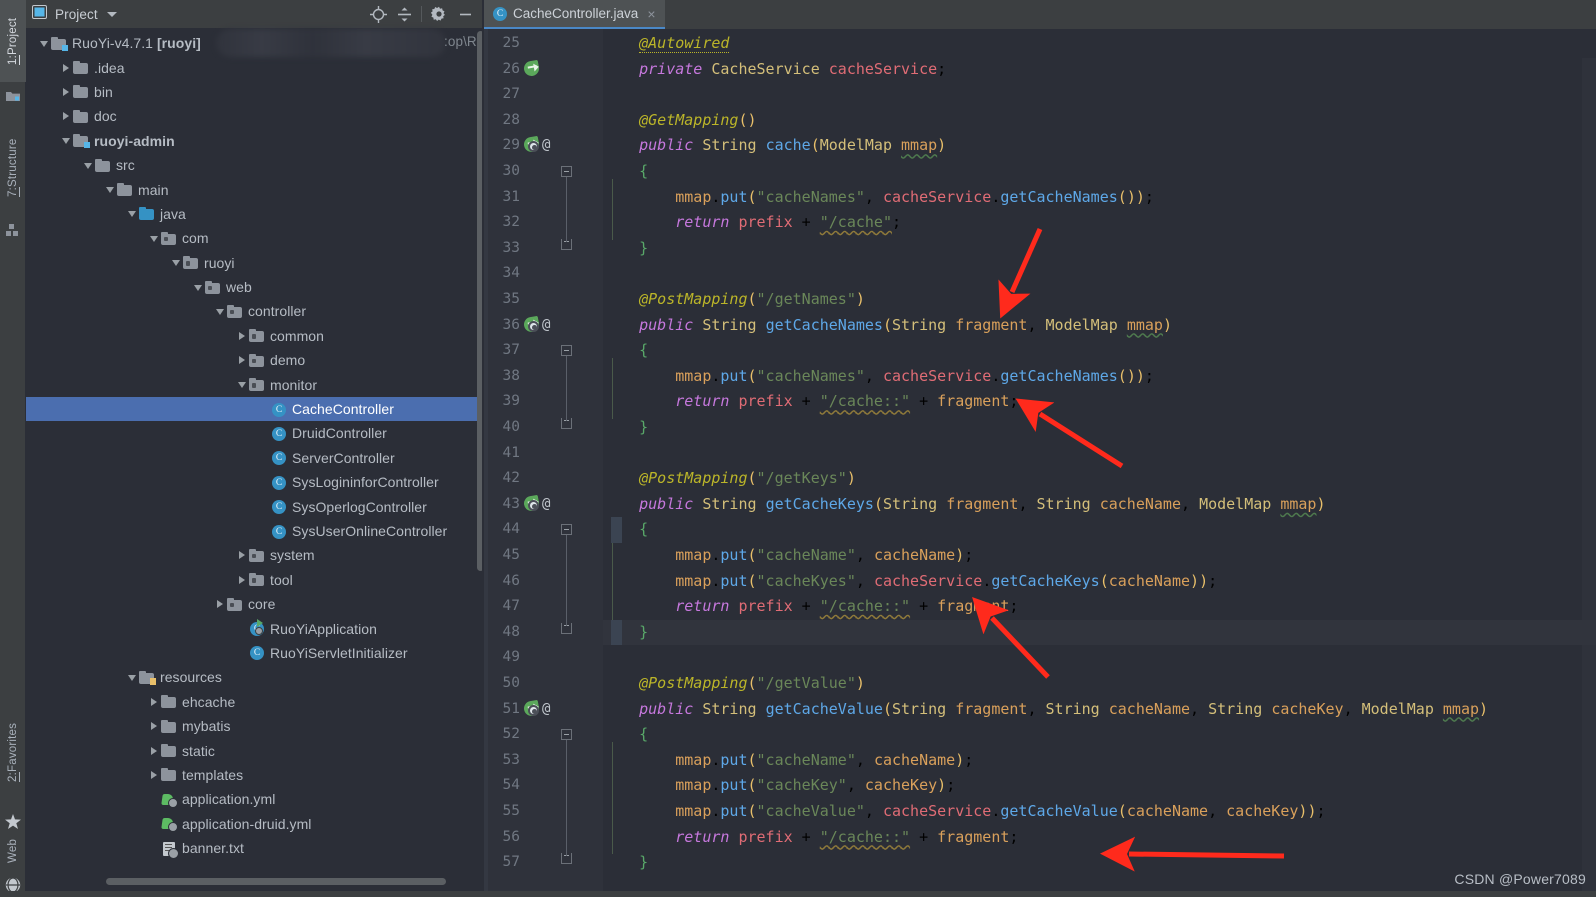 The image size is (1596, 897). I want to click on tree-item-src: src, so click(255, 165).